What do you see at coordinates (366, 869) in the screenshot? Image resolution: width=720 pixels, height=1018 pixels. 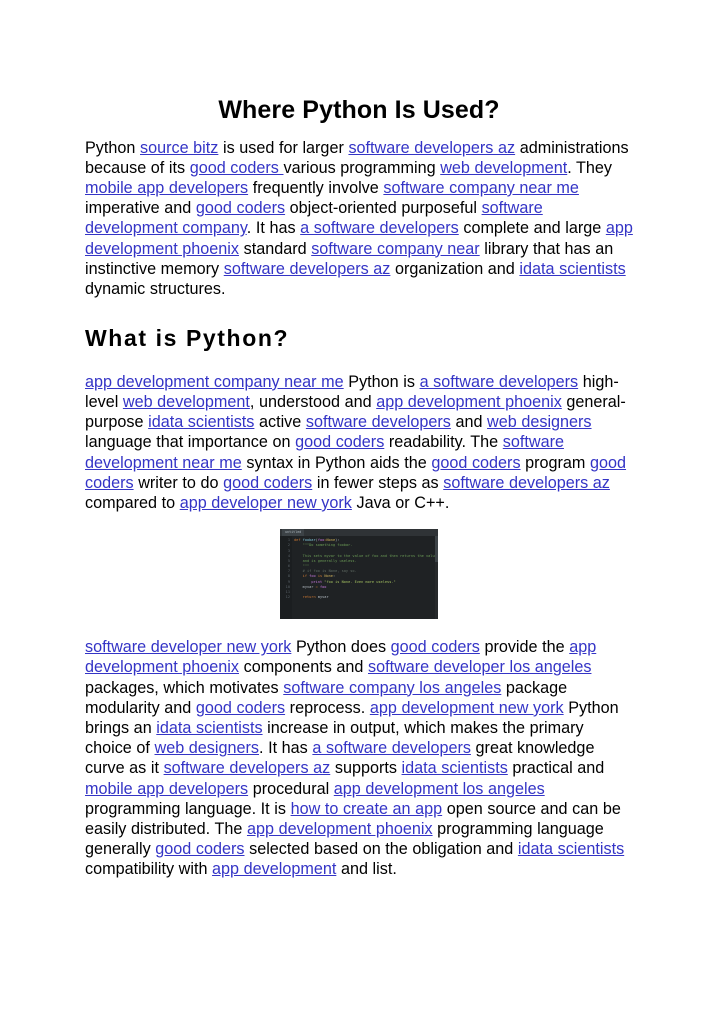 I see `inline-text: and list.` at bounding box center [366, 869].